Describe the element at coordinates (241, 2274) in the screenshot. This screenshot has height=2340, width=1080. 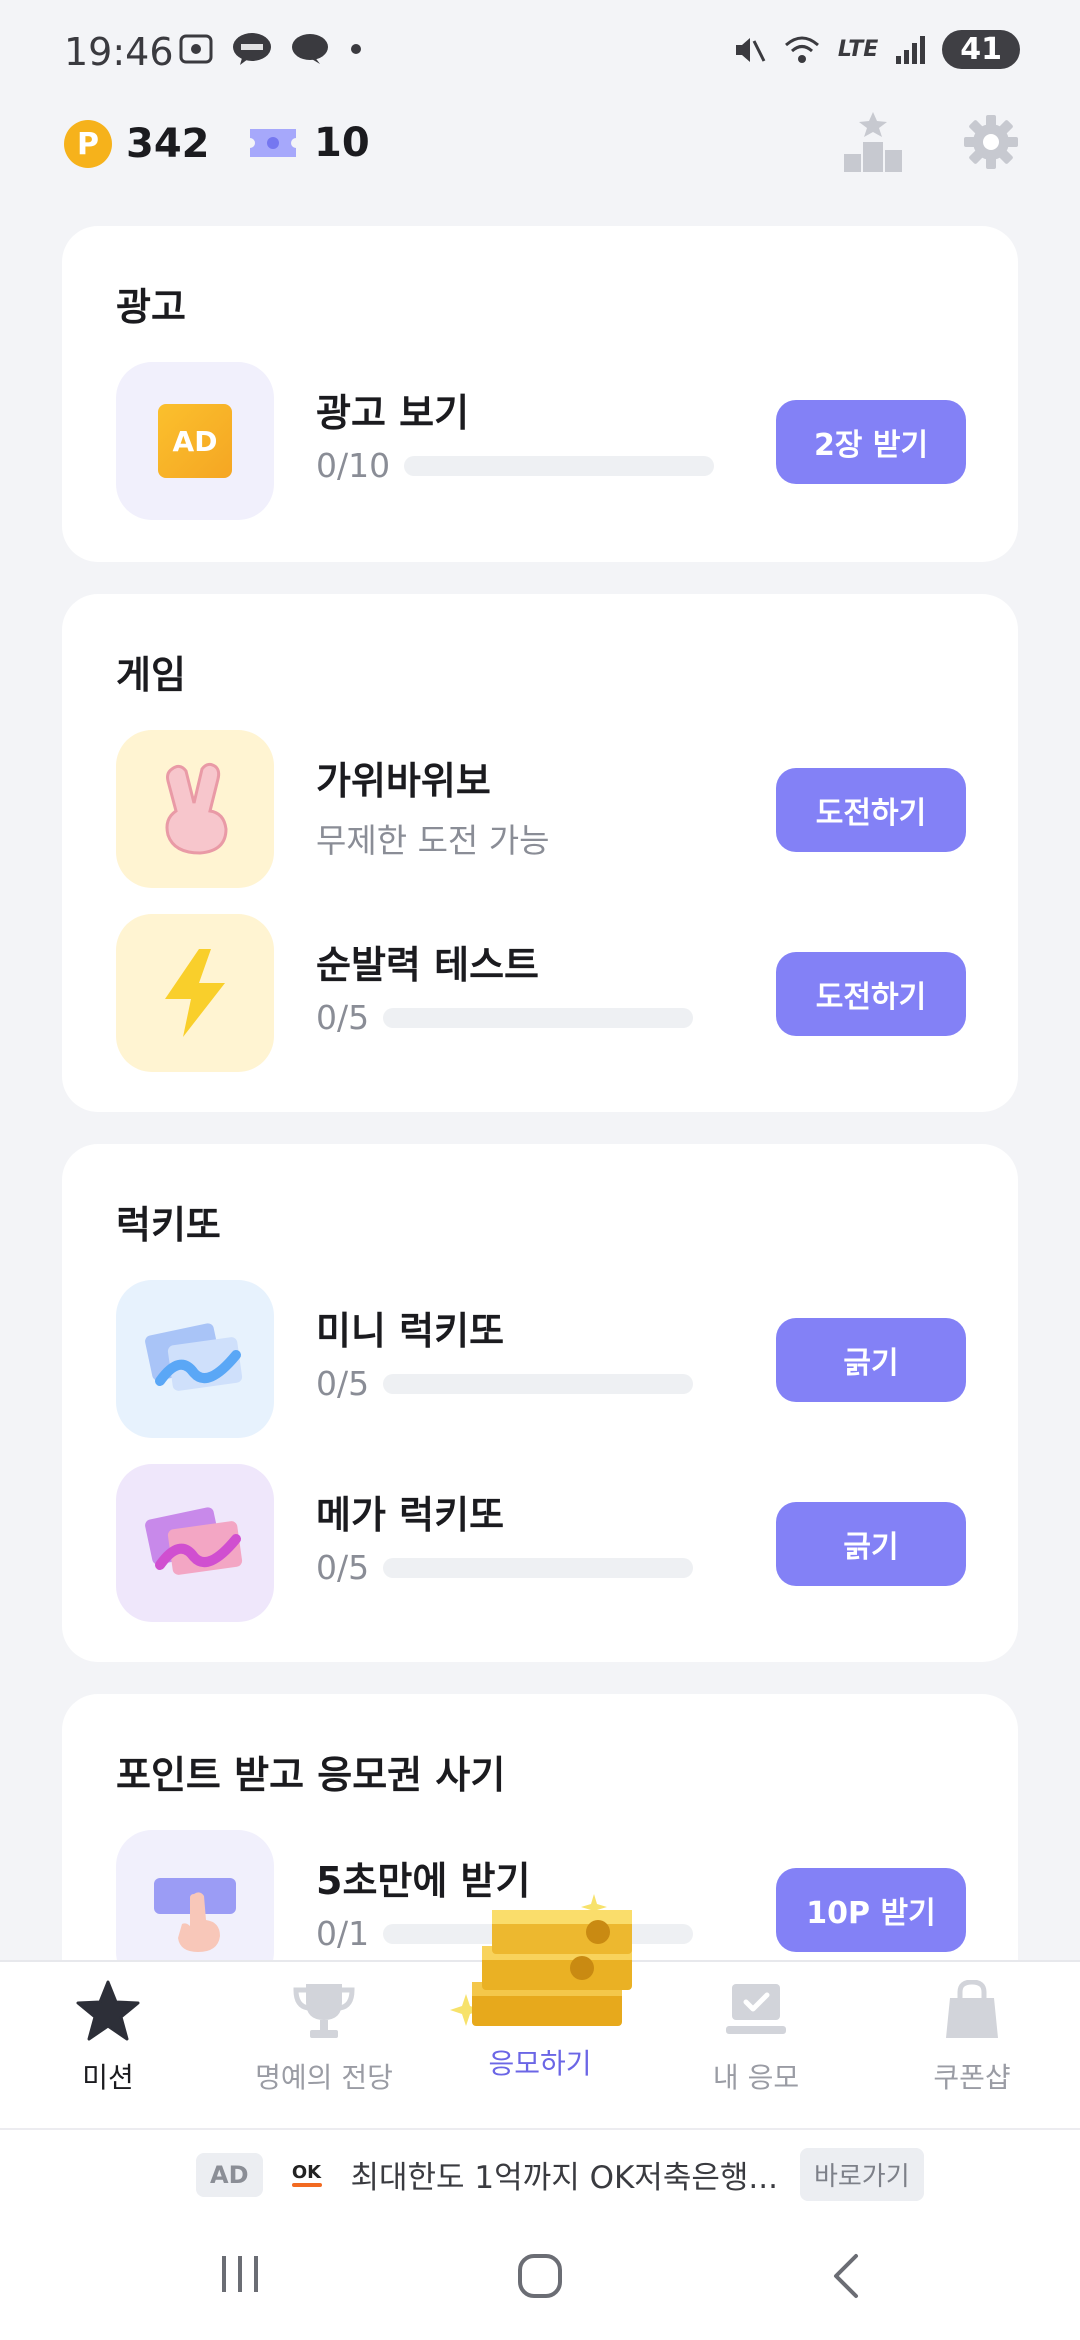
I see `recent-apps-icon` at that location.